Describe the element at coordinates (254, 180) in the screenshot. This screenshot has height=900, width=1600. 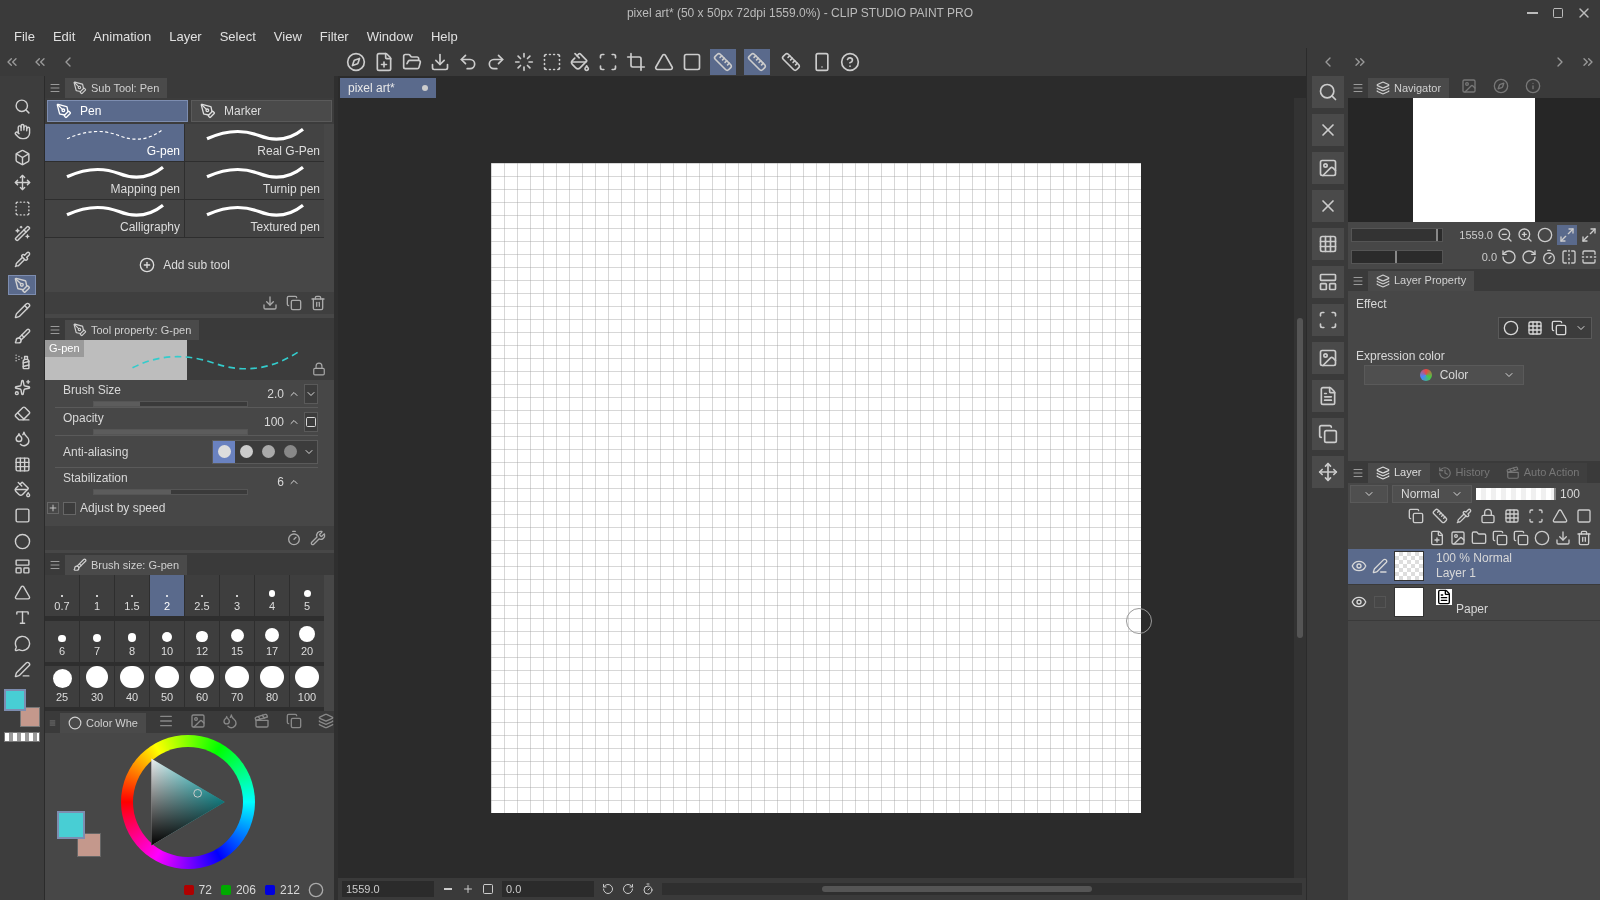
I see `sub-tool-item: Turnip pen` at that location.